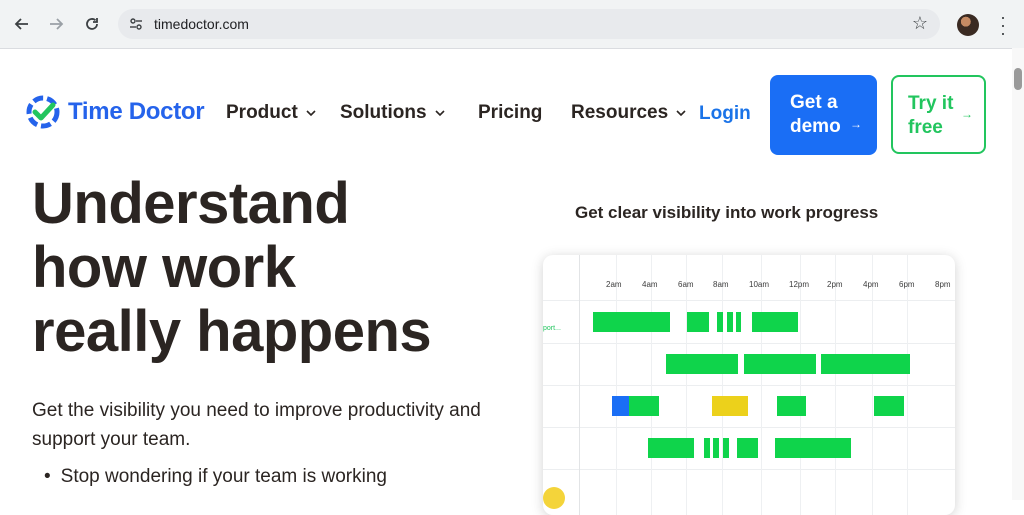 The height and width of the screenshot is (515, 1024). What do you see at coordinates (871, 284) in the screenshot?
I see `time-tick: 4pm` at bounding box center [871, 284].